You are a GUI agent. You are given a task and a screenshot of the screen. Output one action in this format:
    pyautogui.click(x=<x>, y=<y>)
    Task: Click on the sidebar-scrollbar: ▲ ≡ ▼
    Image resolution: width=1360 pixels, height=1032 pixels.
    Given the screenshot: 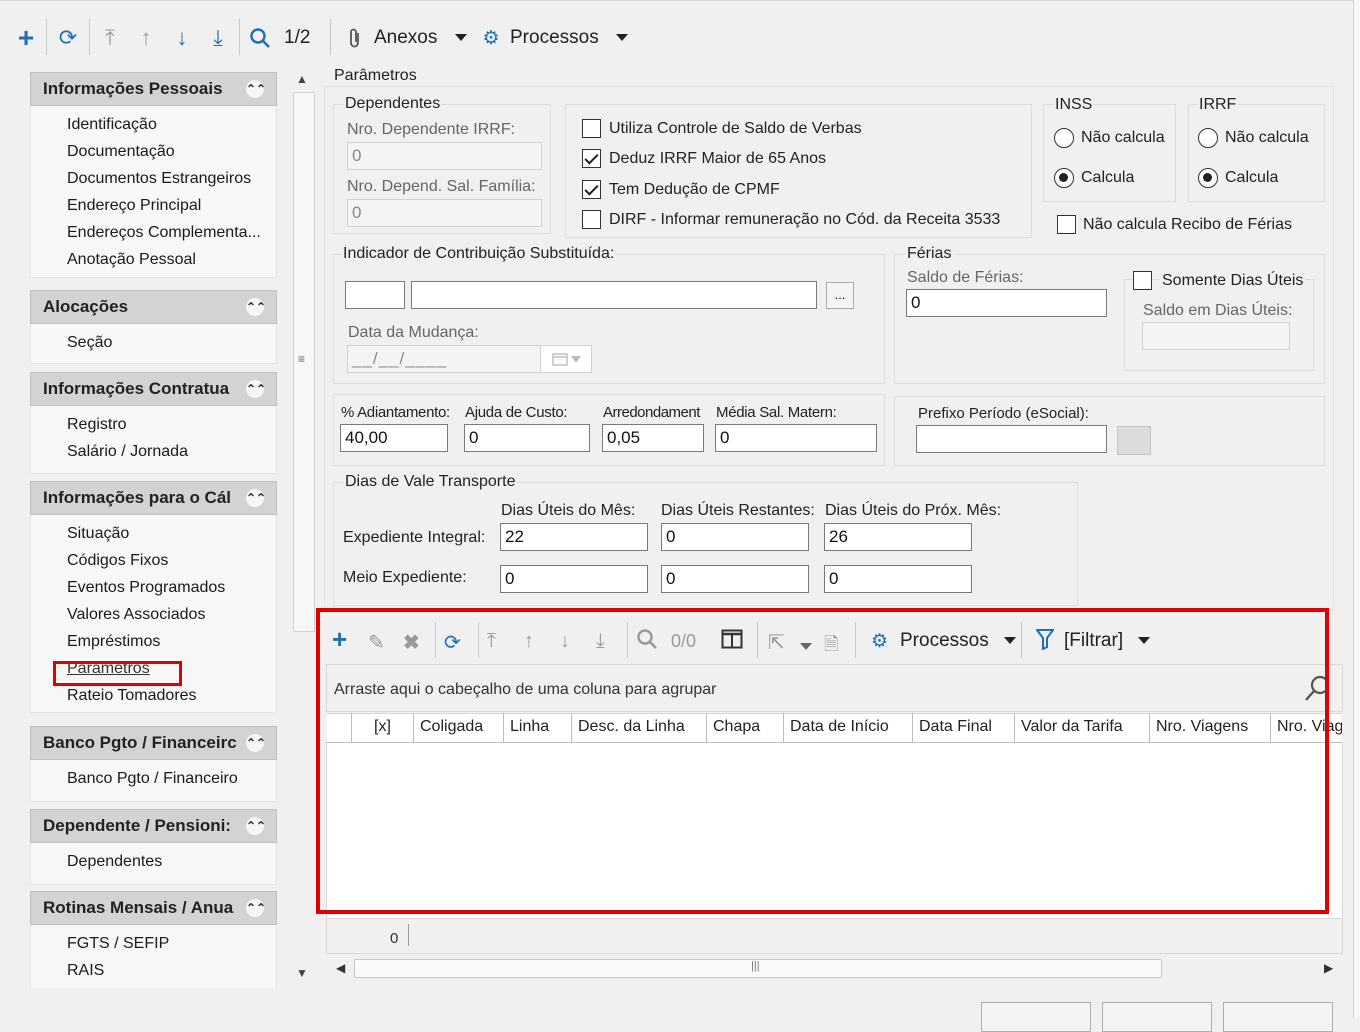 What is the action you would take?
    pyautogui.click(x=304, y=529)
    